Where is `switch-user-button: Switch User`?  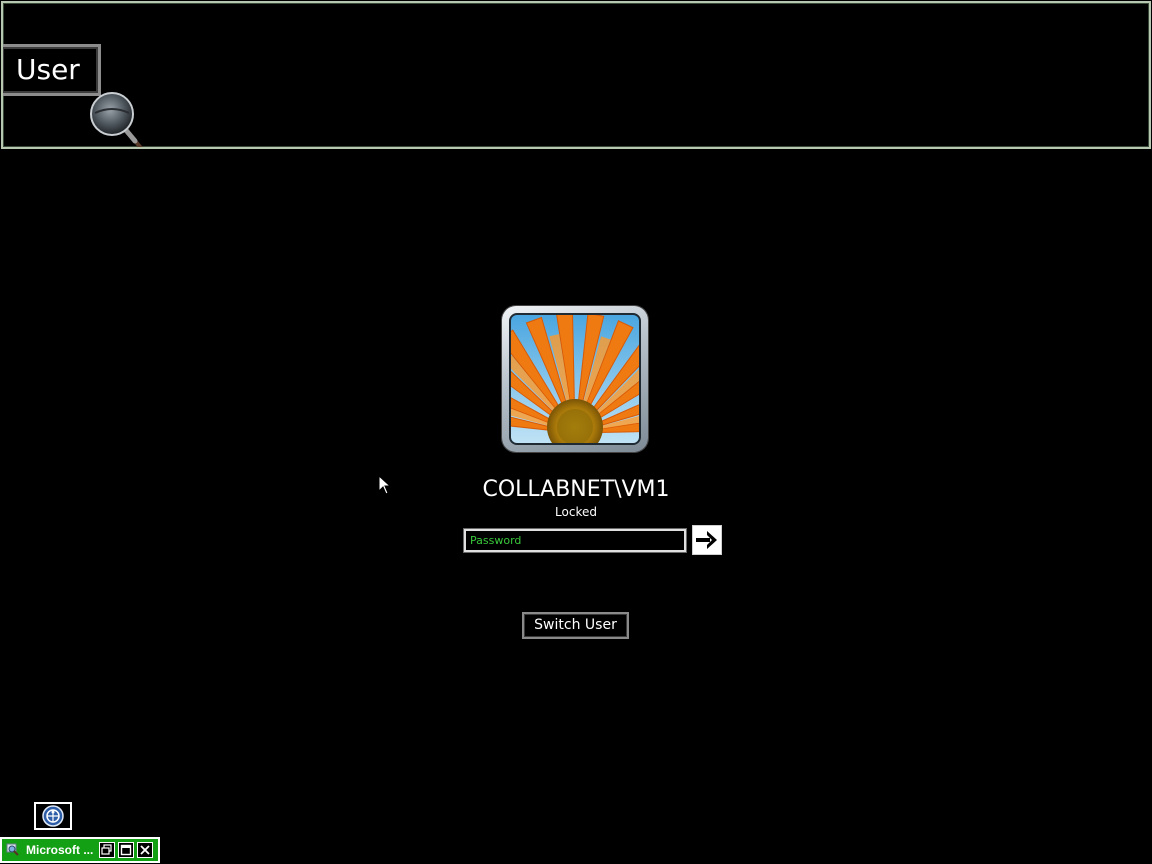
switch-user-button: Switch User is located at coordinates (575, 625).